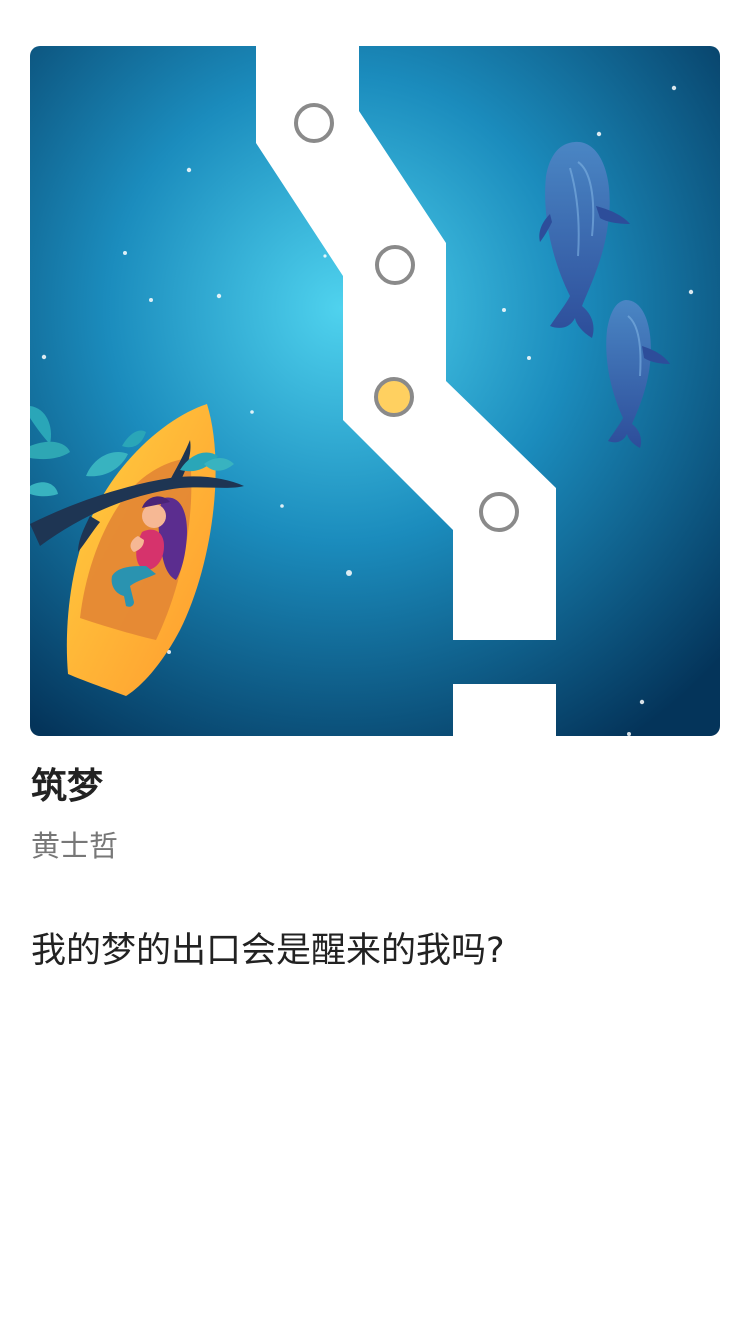  I want to click on game-author: 黄士哲, so click(74, 846).